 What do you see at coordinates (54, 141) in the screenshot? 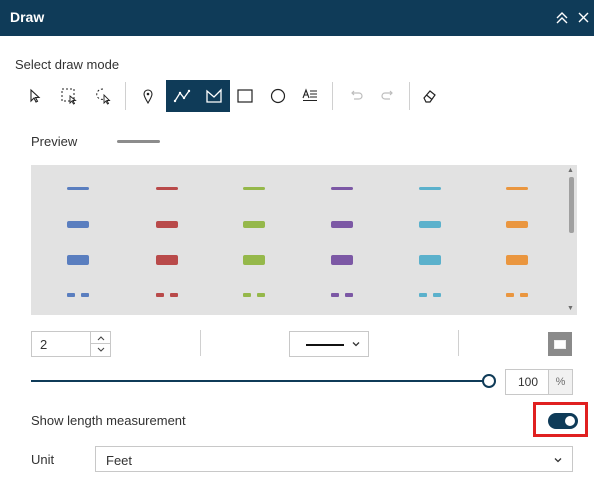
I see `preview-label: Preview` at bounding box center [54, 141].